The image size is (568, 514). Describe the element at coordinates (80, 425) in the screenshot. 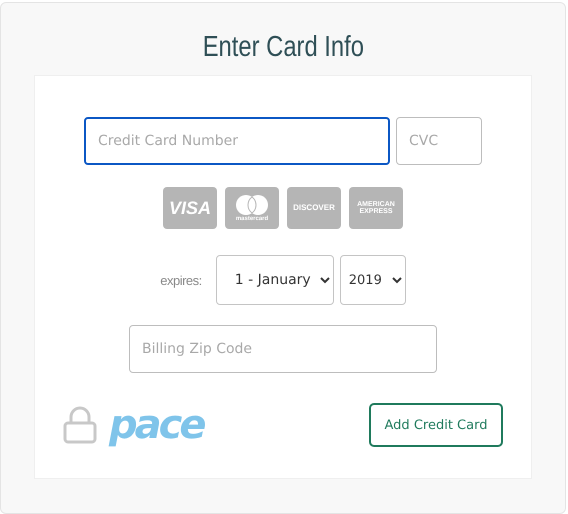

I see `lock-icon` at that location.